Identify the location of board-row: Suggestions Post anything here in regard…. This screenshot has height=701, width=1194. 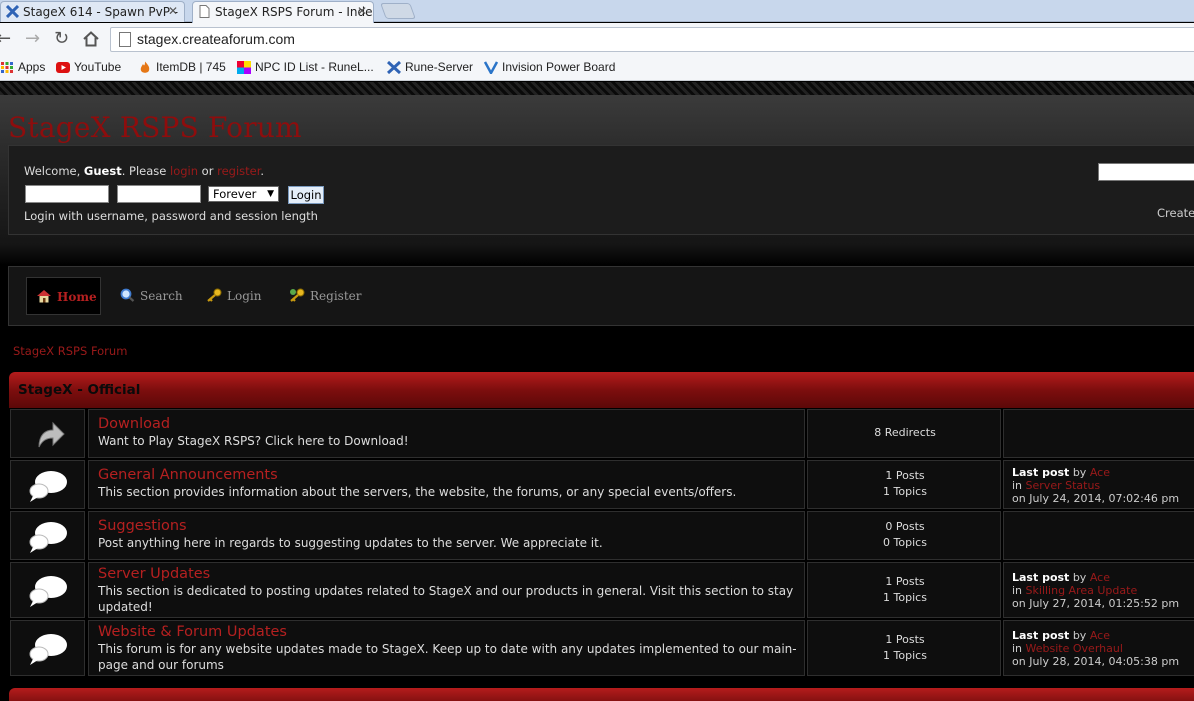
(601, 535).